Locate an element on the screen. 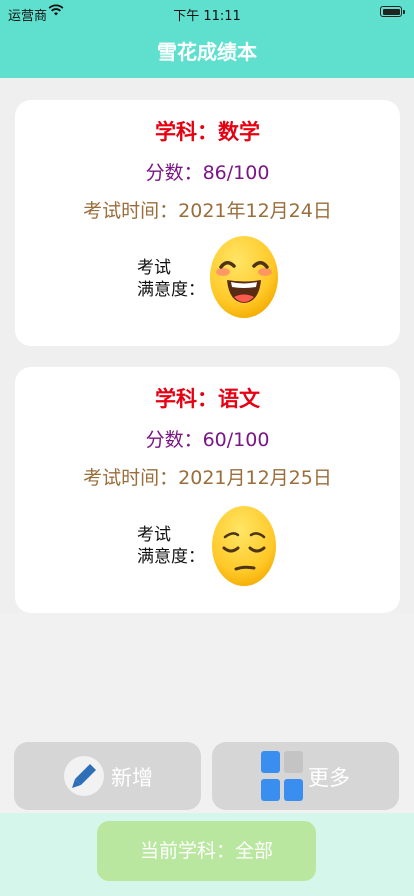 The width and height of the screenshot is (414, 896). current-subject-button: 当前学科：全部 is located at coordinates (206, 851).